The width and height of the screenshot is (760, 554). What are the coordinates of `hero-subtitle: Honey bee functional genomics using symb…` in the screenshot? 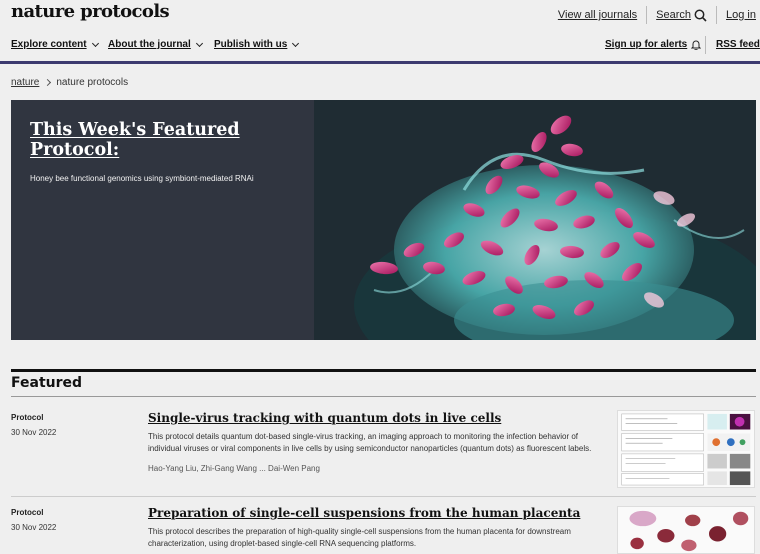 It's located at (142, 178).